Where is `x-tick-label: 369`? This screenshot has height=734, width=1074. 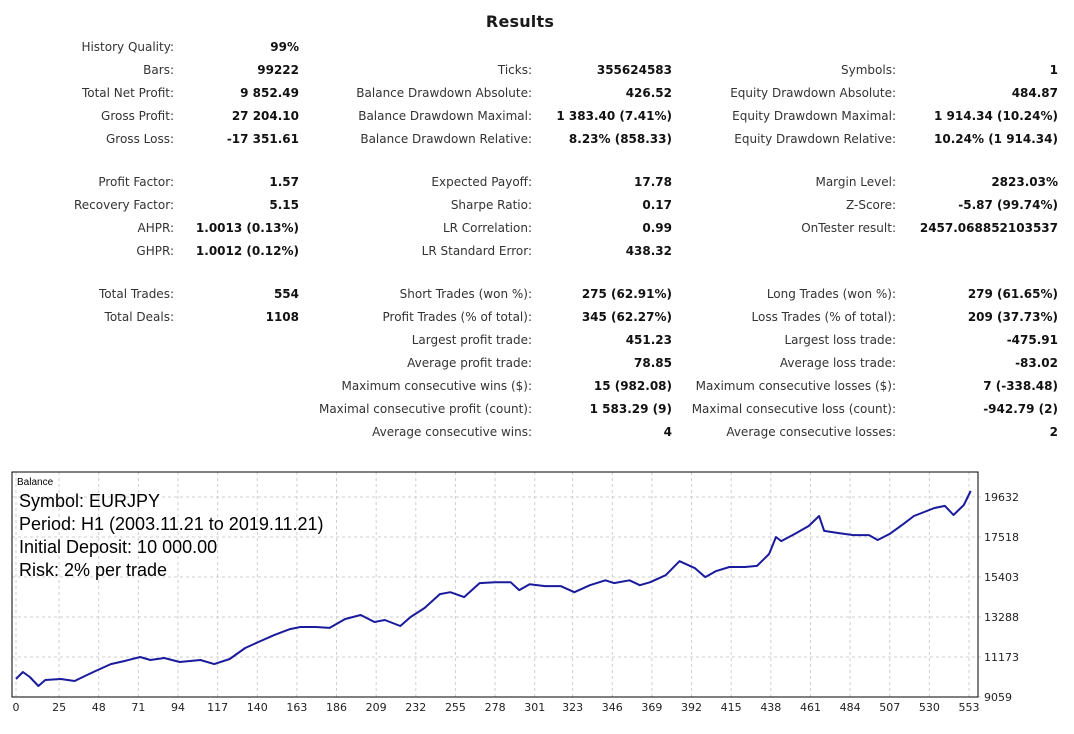
x-tick-label: 369 is located at coordinates (651, 707).